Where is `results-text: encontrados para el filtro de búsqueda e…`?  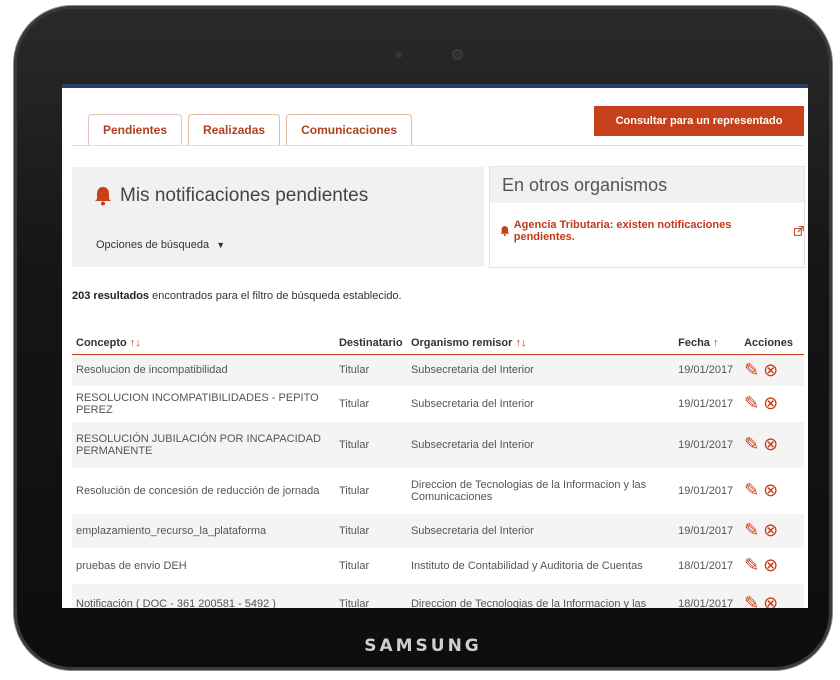
results-text: encontrados para el filtro de búsqueda e… is located at coordinates (275, 296).